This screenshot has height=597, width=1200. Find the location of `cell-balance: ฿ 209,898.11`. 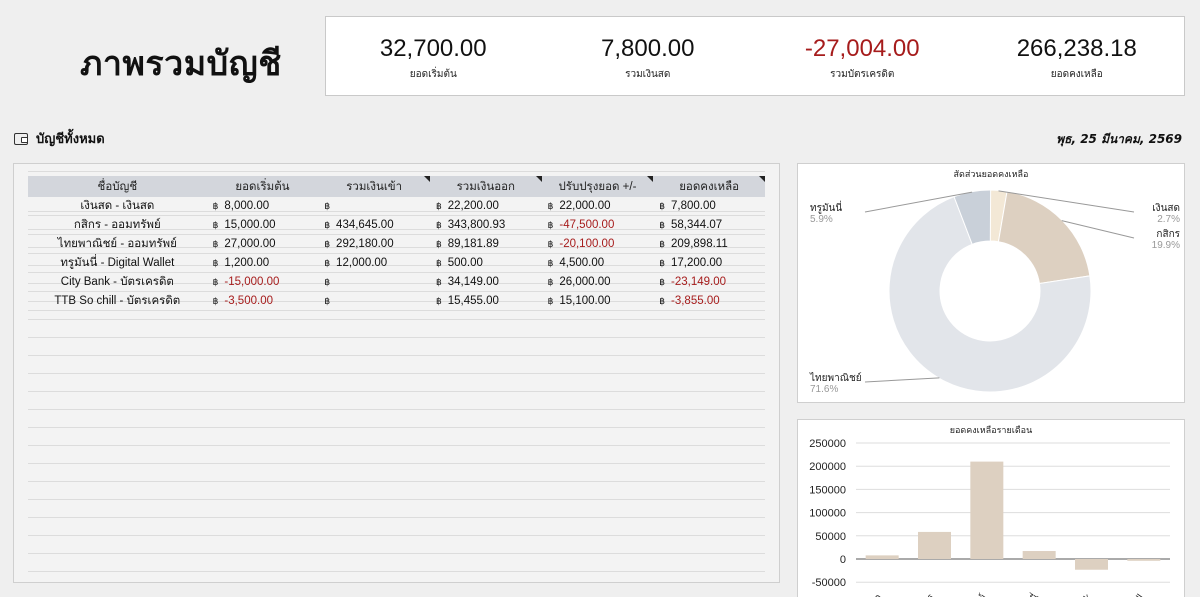

cell-balance: ฿ 209,898.11 is located at coordinates (709, 244).